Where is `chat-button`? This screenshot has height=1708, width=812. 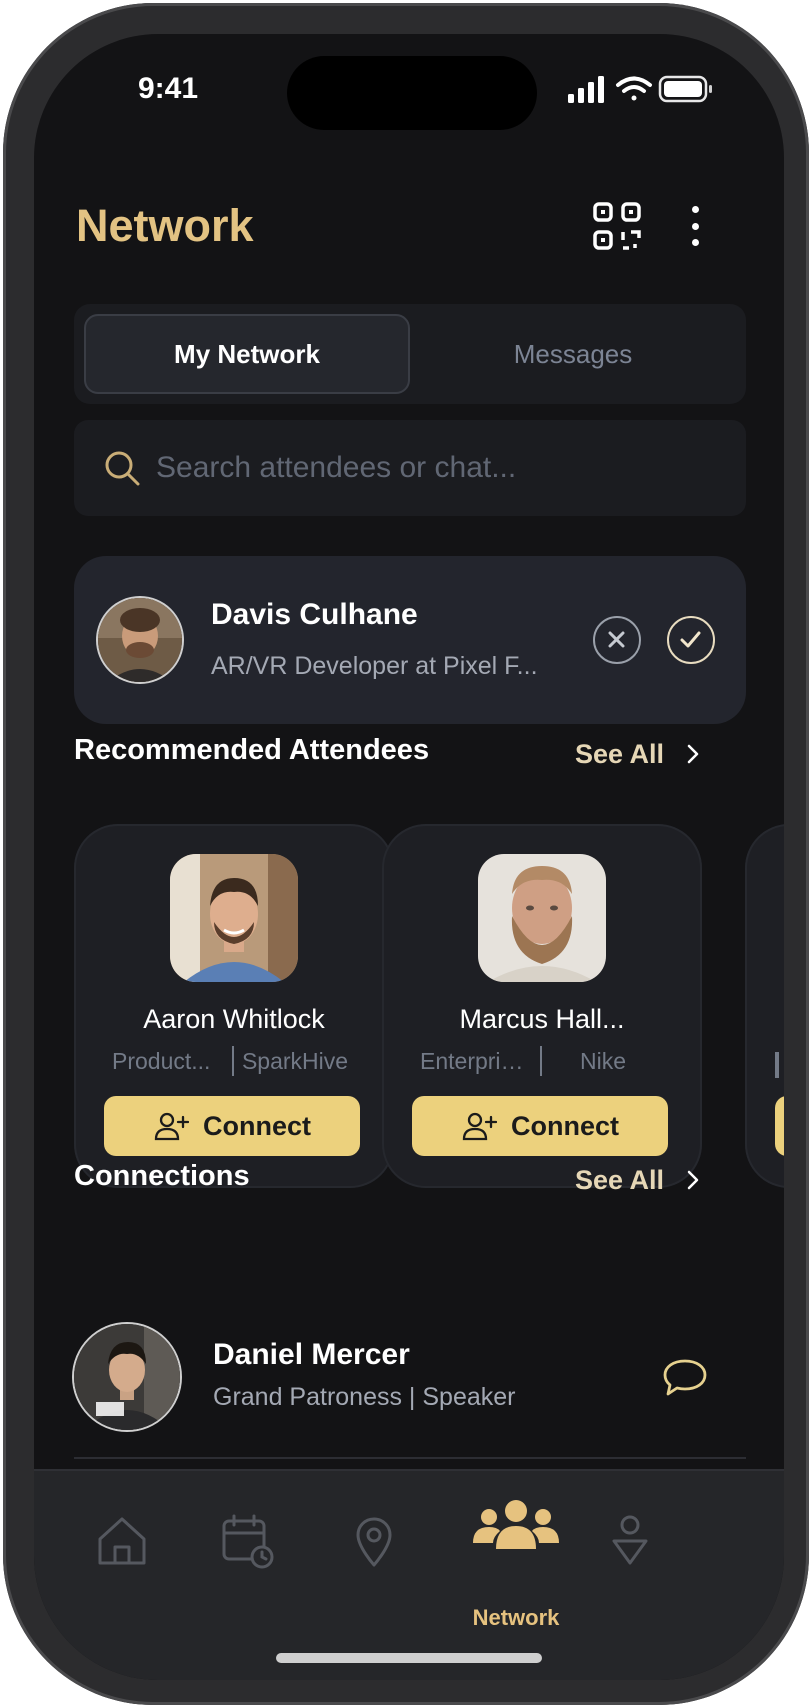
chat-button is located at coordinates (685, 1378).